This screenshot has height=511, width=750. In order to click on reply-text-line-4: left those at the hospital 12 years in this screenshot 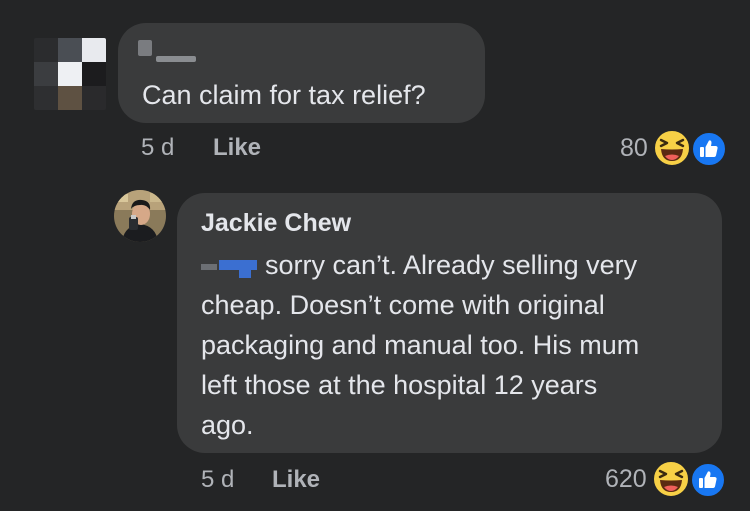, I will do `click(399, 385)`.